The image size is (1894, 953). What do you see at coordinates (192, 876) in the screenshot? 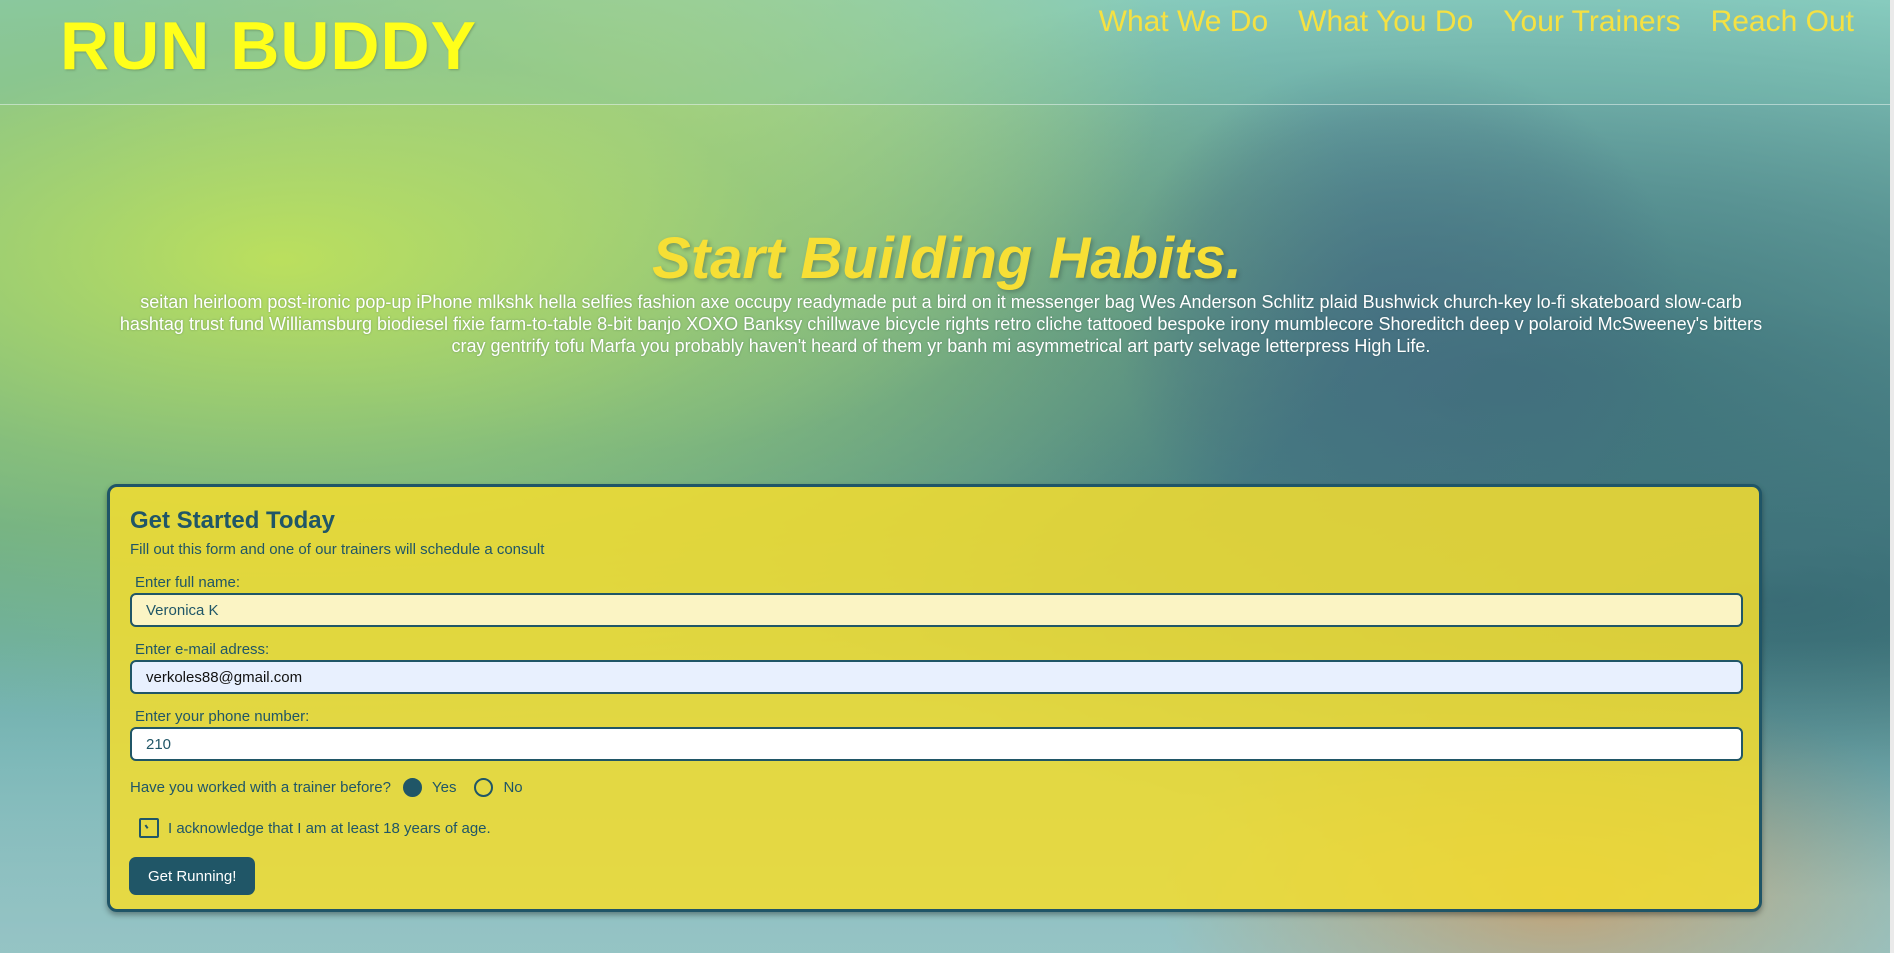
I see `get-running-button: Get Running!` at bounding box center [192, 876].